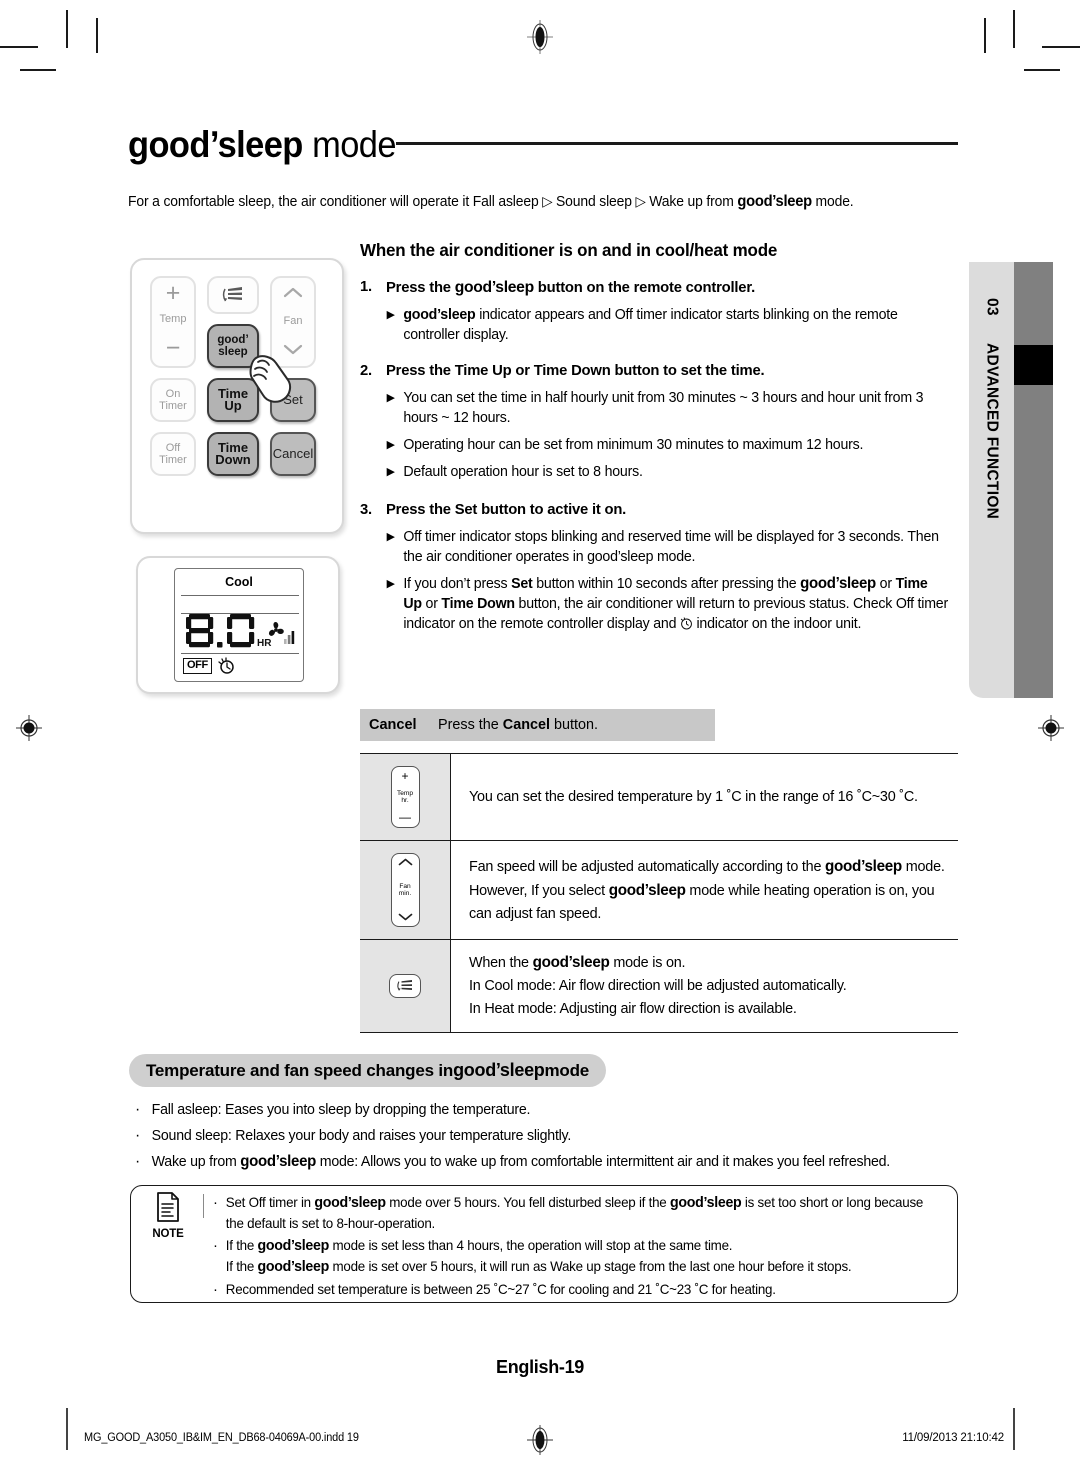  I want to click on timer-indicator-icon, so click(686, 623).